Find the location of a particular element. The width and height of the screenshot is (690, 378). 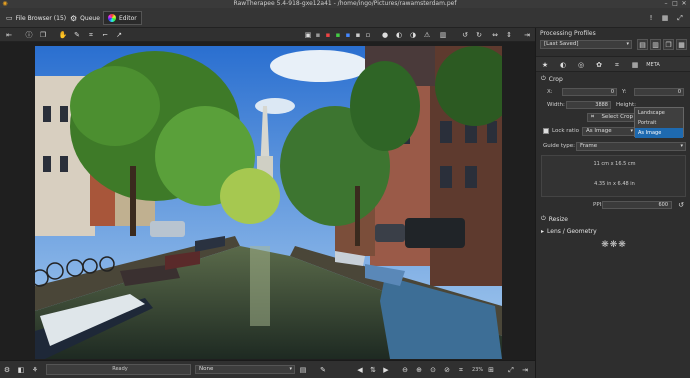

histogram-icon: ▥ is located at coordinates (443, 35).